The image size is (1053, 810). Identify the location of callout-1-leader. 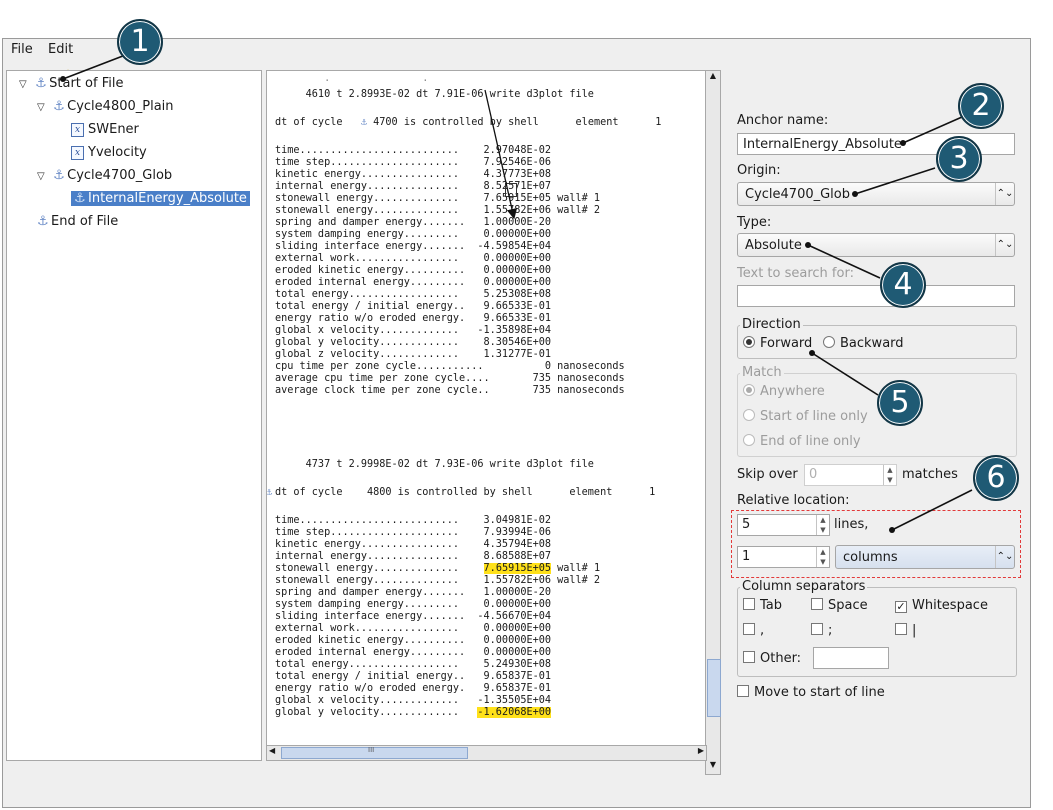
(95, 66).